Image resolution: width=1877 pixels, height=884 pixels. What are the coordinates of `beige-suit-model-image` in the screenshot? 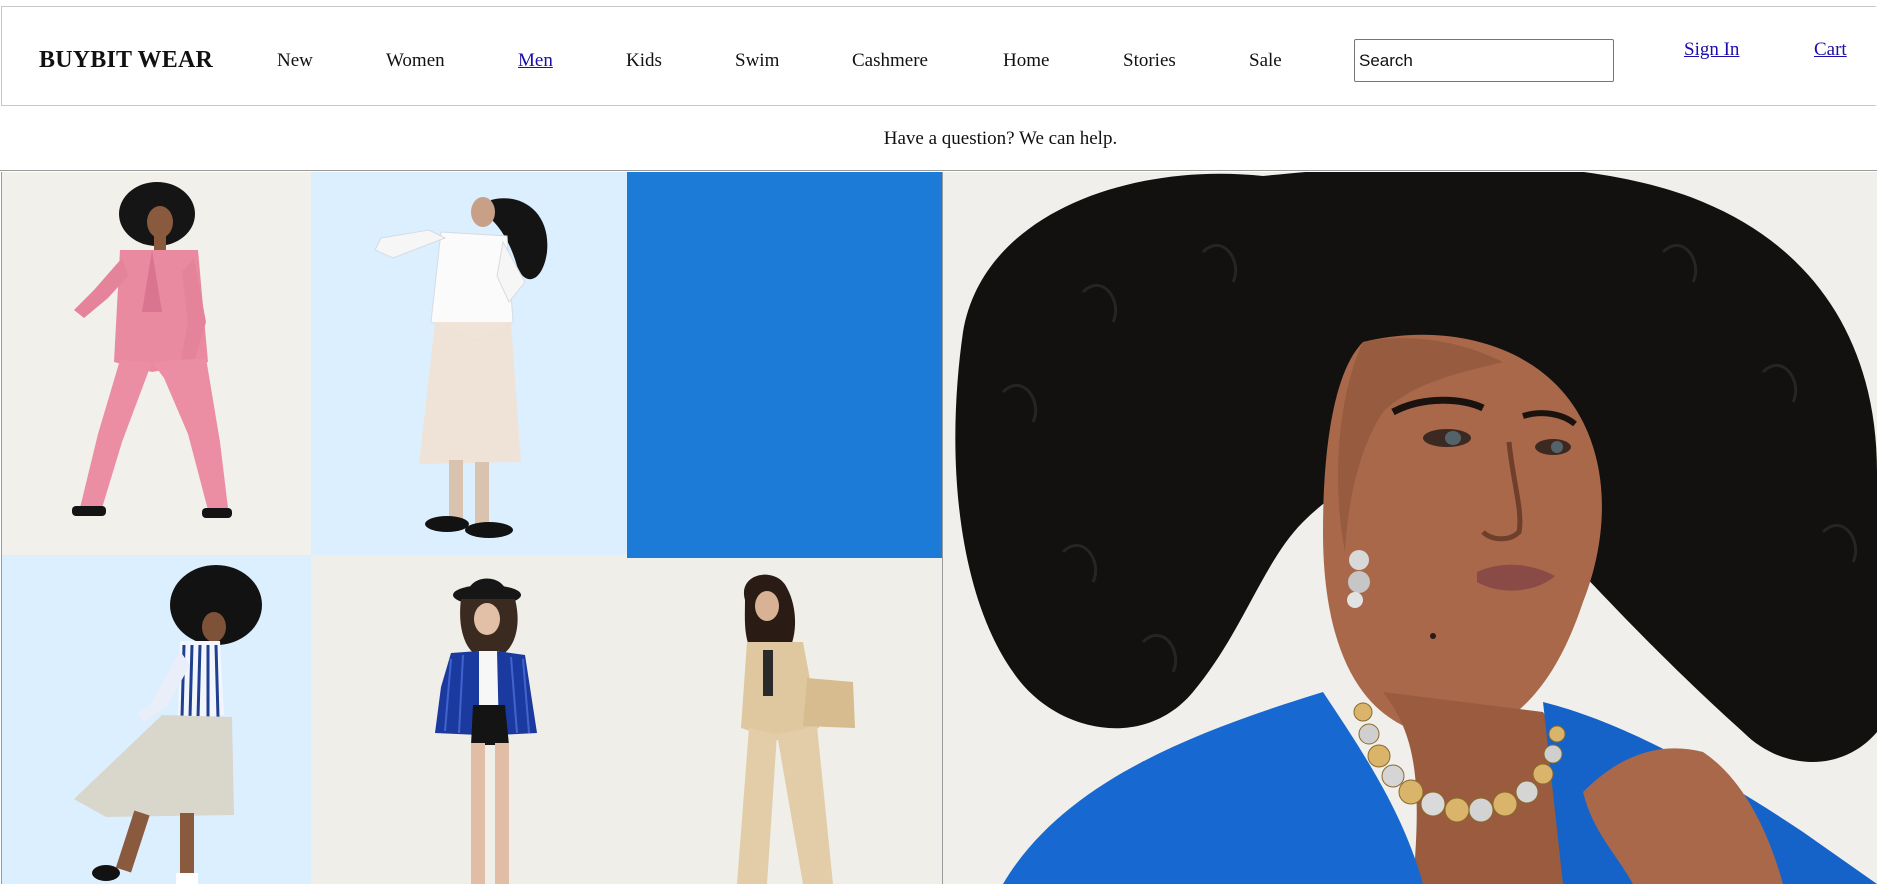 It's located at (796, 729).